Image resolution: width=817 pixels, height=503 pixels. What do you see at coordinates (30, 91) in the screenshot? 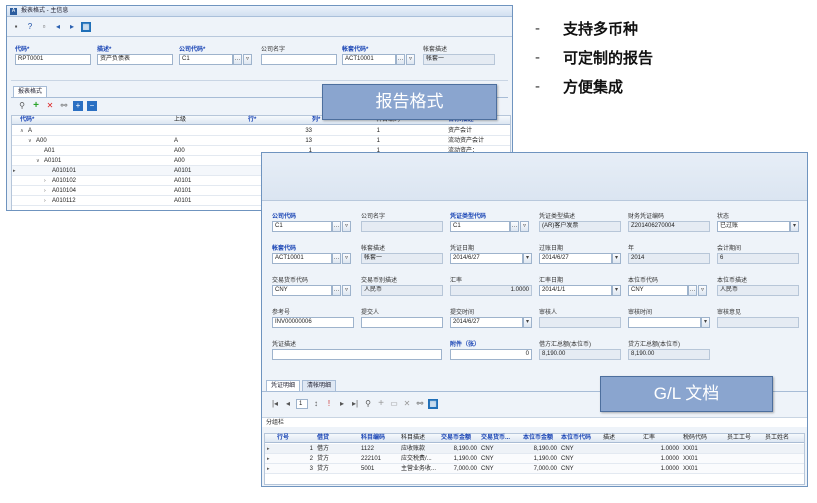
I see `tab-report-format: 报表格式` at bounding box center [30, 91].